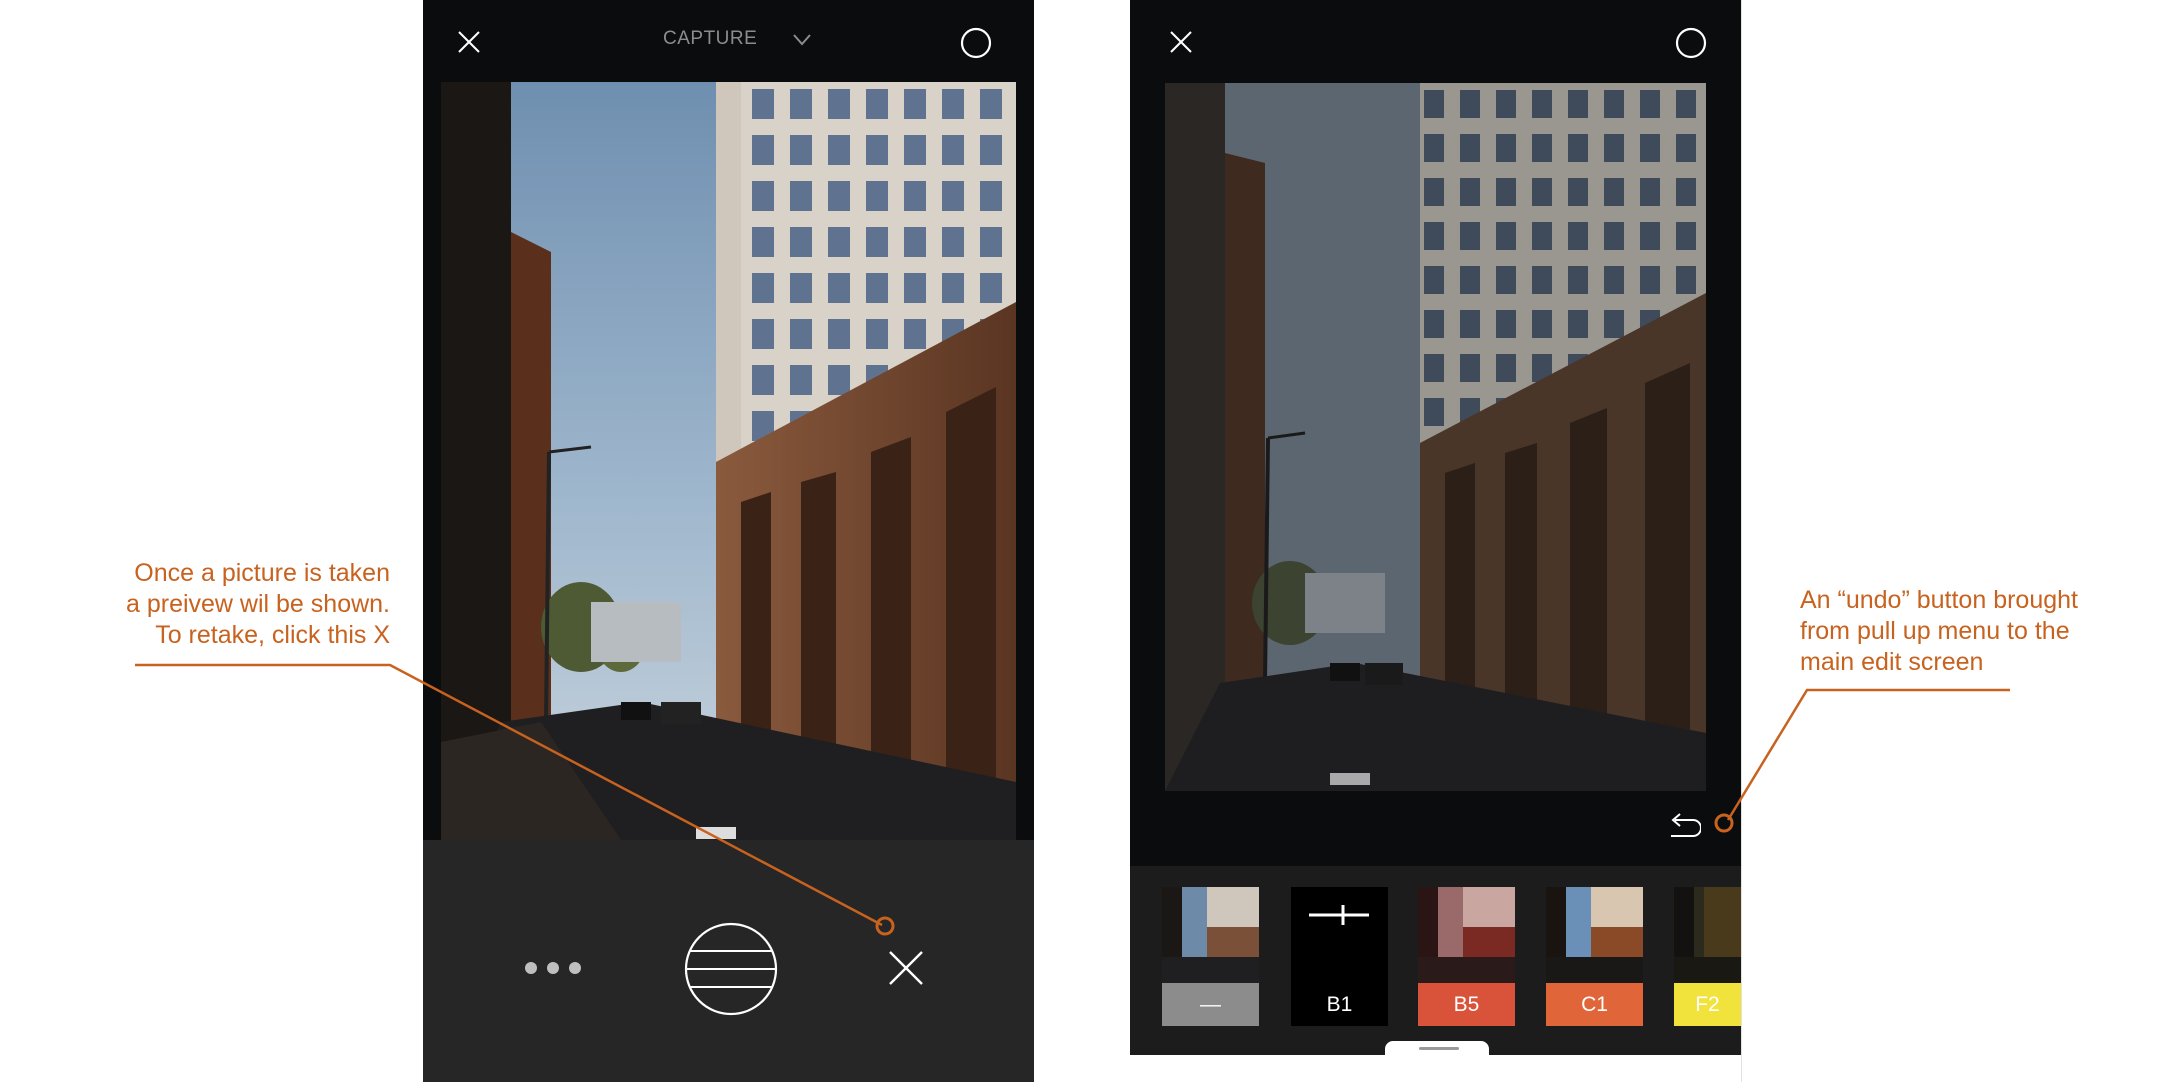 This screenshot has width=2161, height=1082. What do you see at coordinates (1724, 823) in the screenshot?
I see `callout-dot-undo` at bounding box center [1724, 823].